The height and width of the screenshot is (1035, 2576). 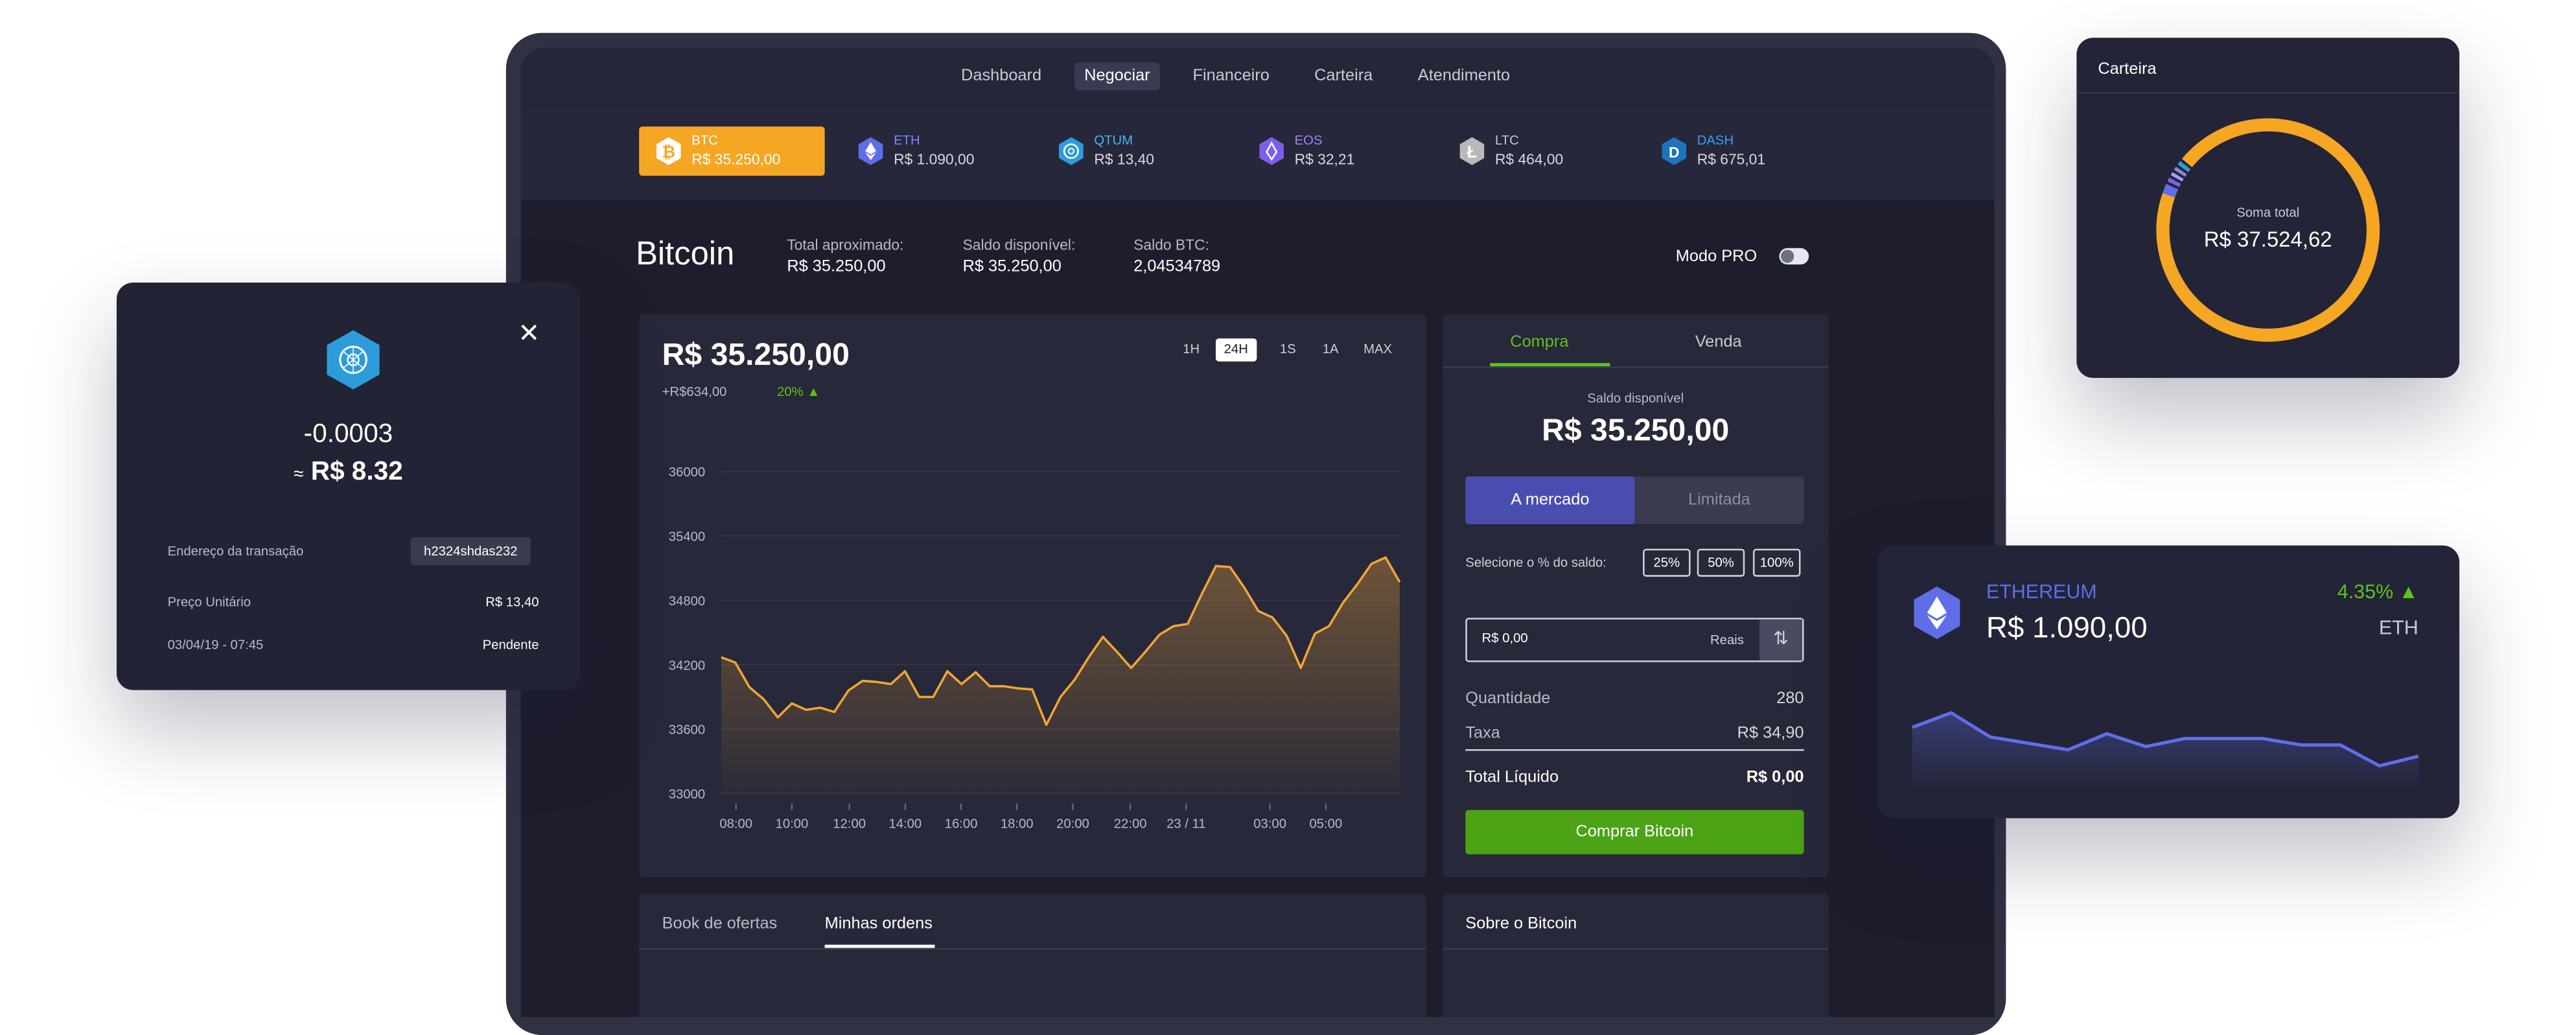 What do you see at coordinates (907, 140) in the screenshot?
I see `coin-symbol: ETH` at bounding box center [907, 140].